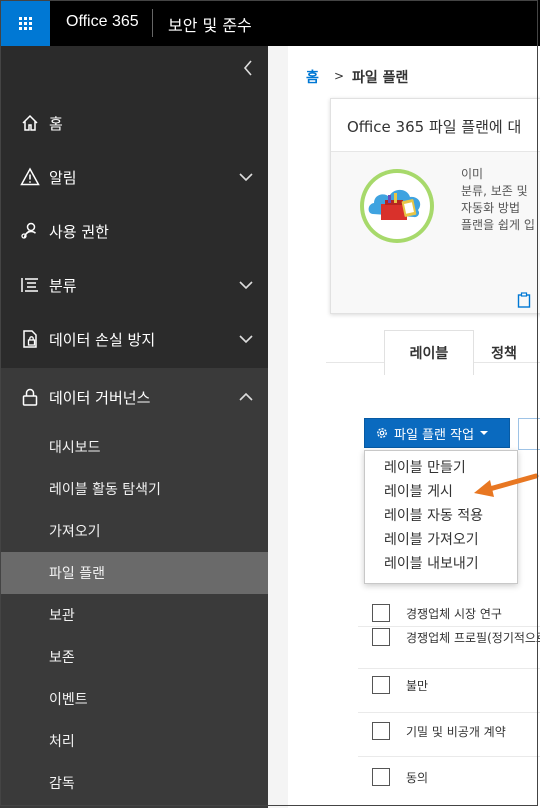  I want to click on tab-labels: 레이블, so click(429, 352).